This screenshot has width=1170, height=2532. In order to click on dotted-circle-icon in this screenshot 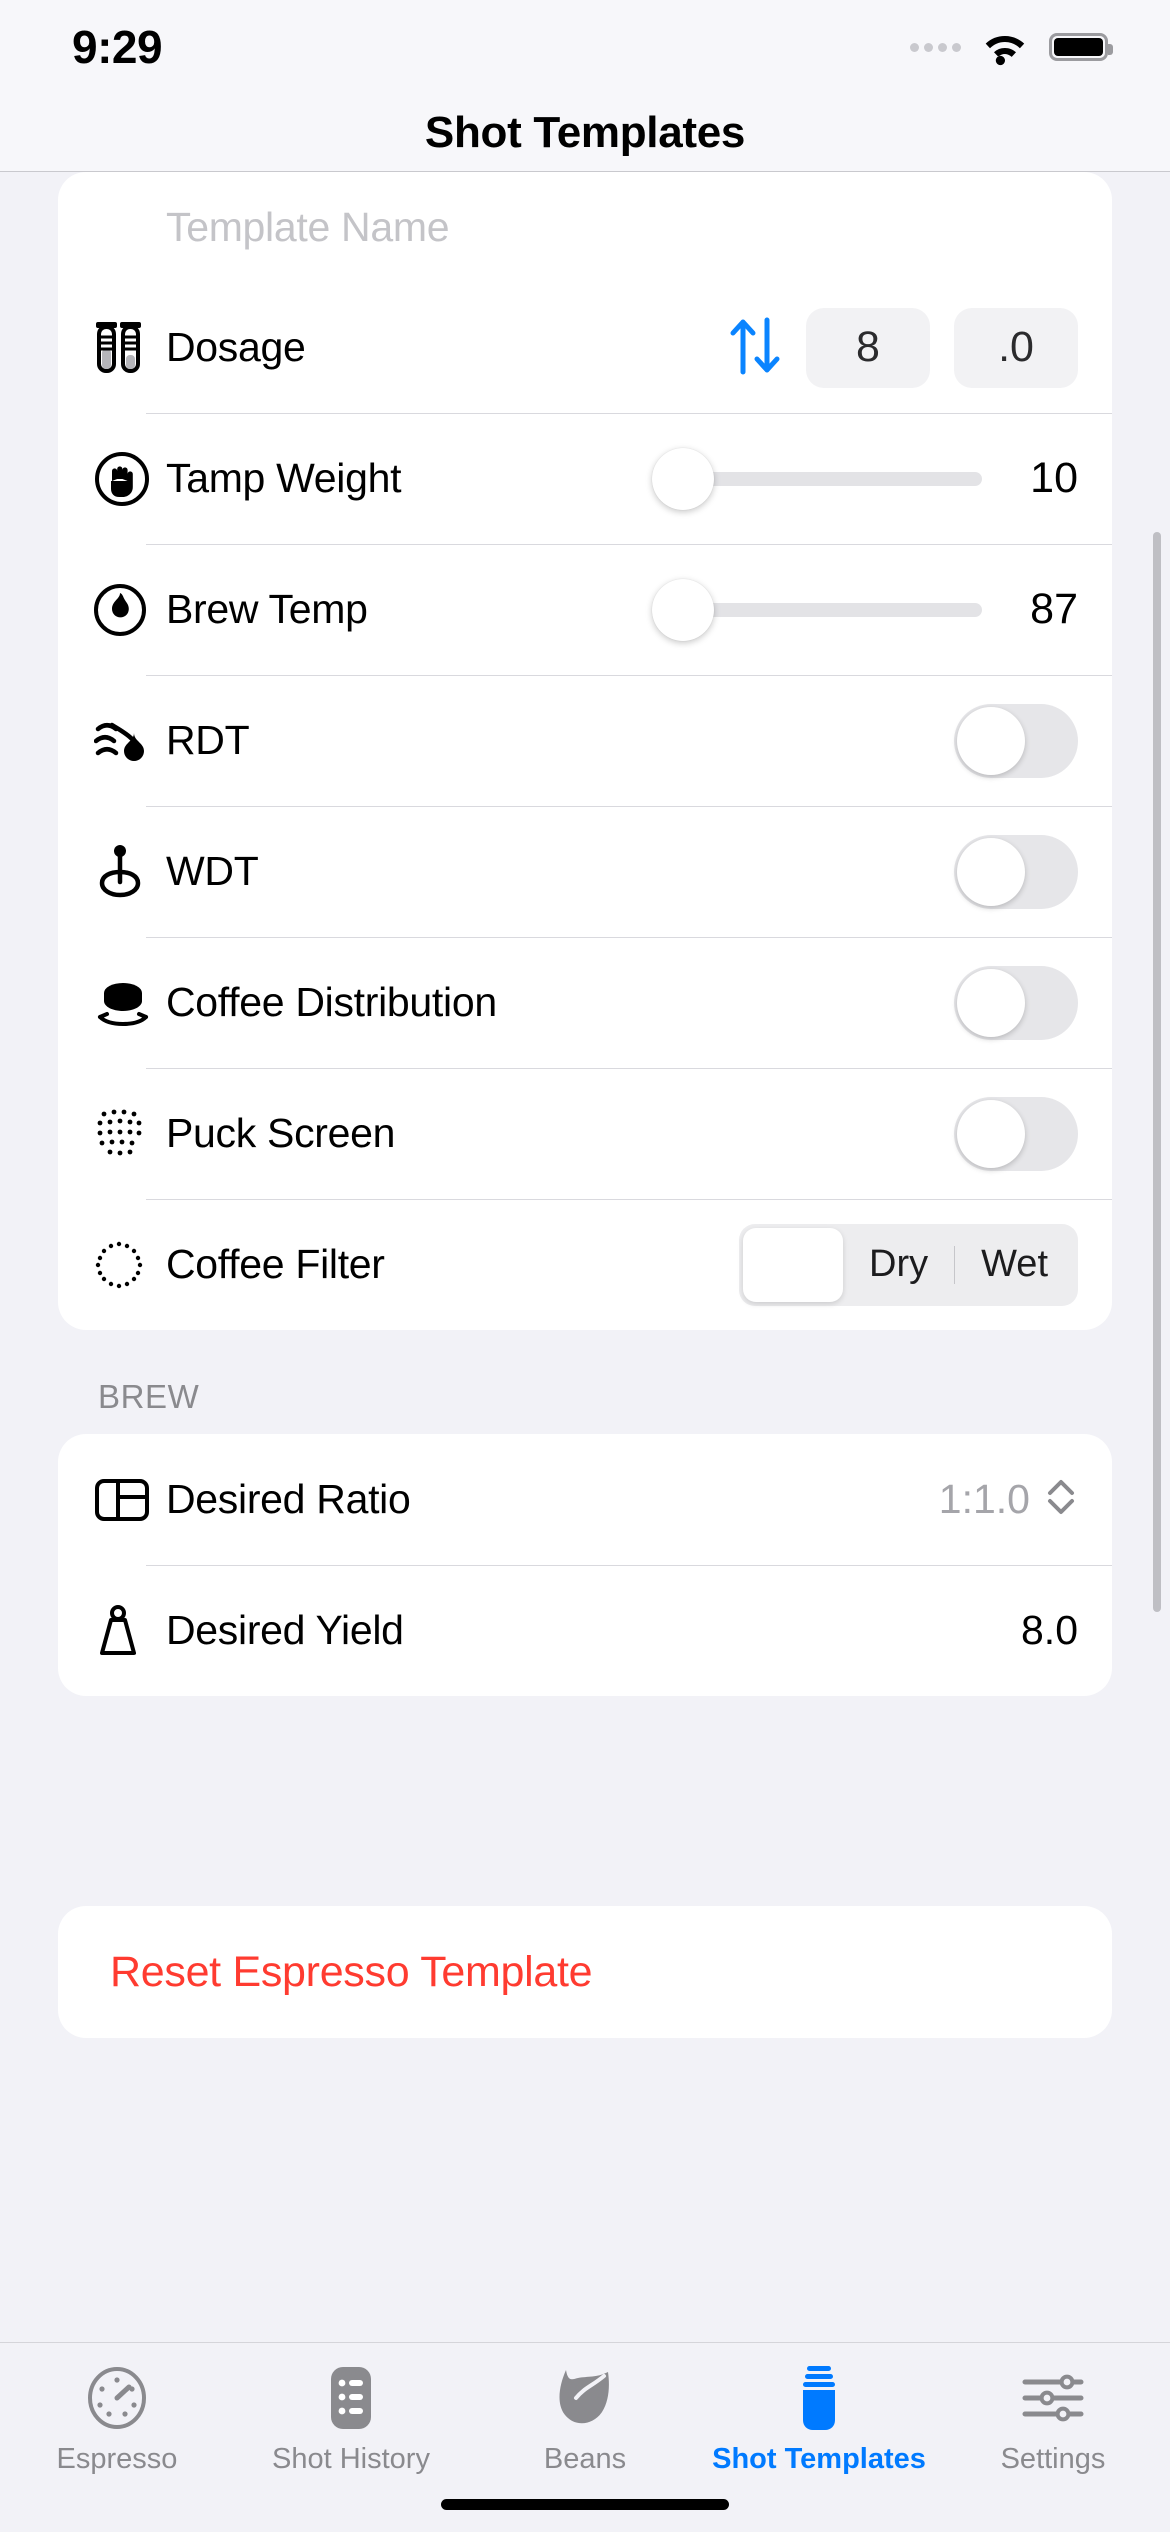, I will do `click(130, 1265)`.